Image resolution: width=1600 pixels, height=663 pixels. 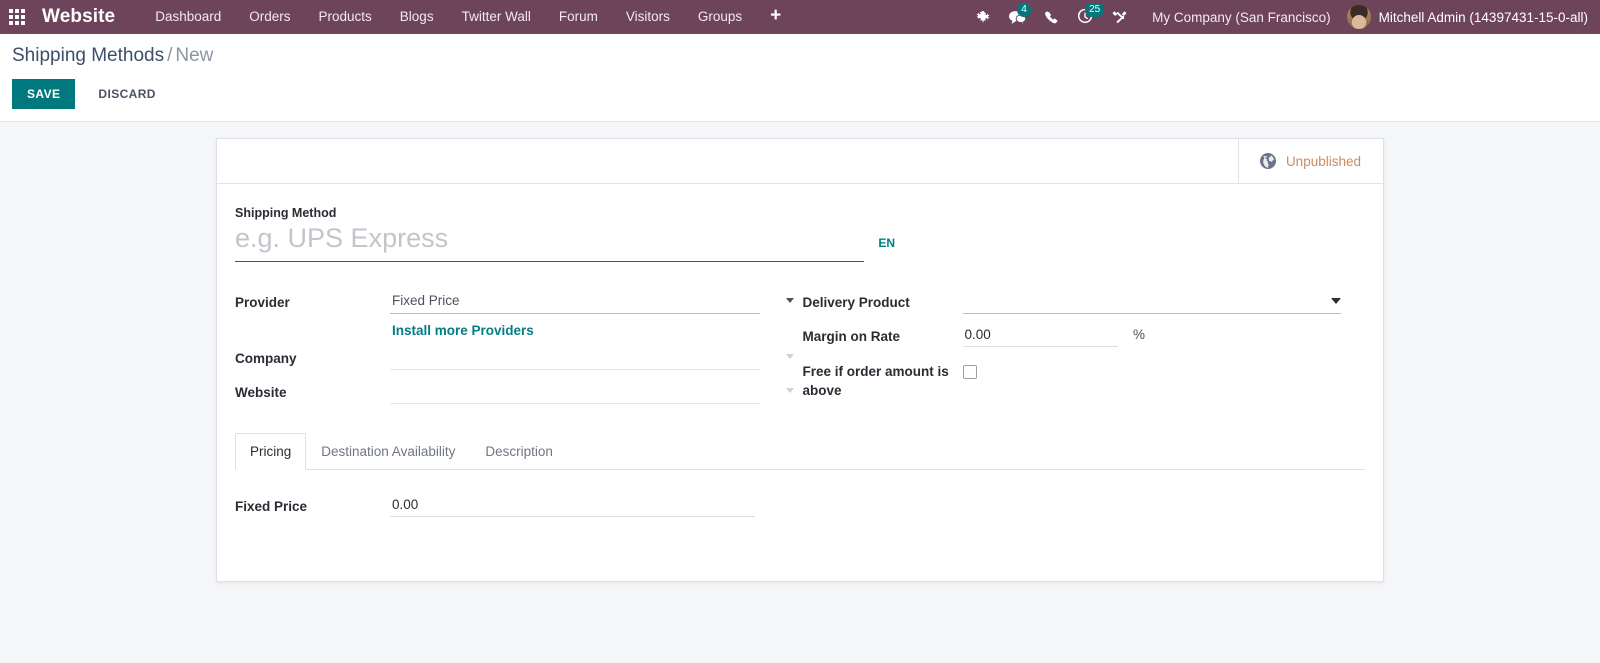 What do you see at coordinates (44, 94) in the screenshot?
I see `save-button: SAVE` at bounding box center [44, 94].